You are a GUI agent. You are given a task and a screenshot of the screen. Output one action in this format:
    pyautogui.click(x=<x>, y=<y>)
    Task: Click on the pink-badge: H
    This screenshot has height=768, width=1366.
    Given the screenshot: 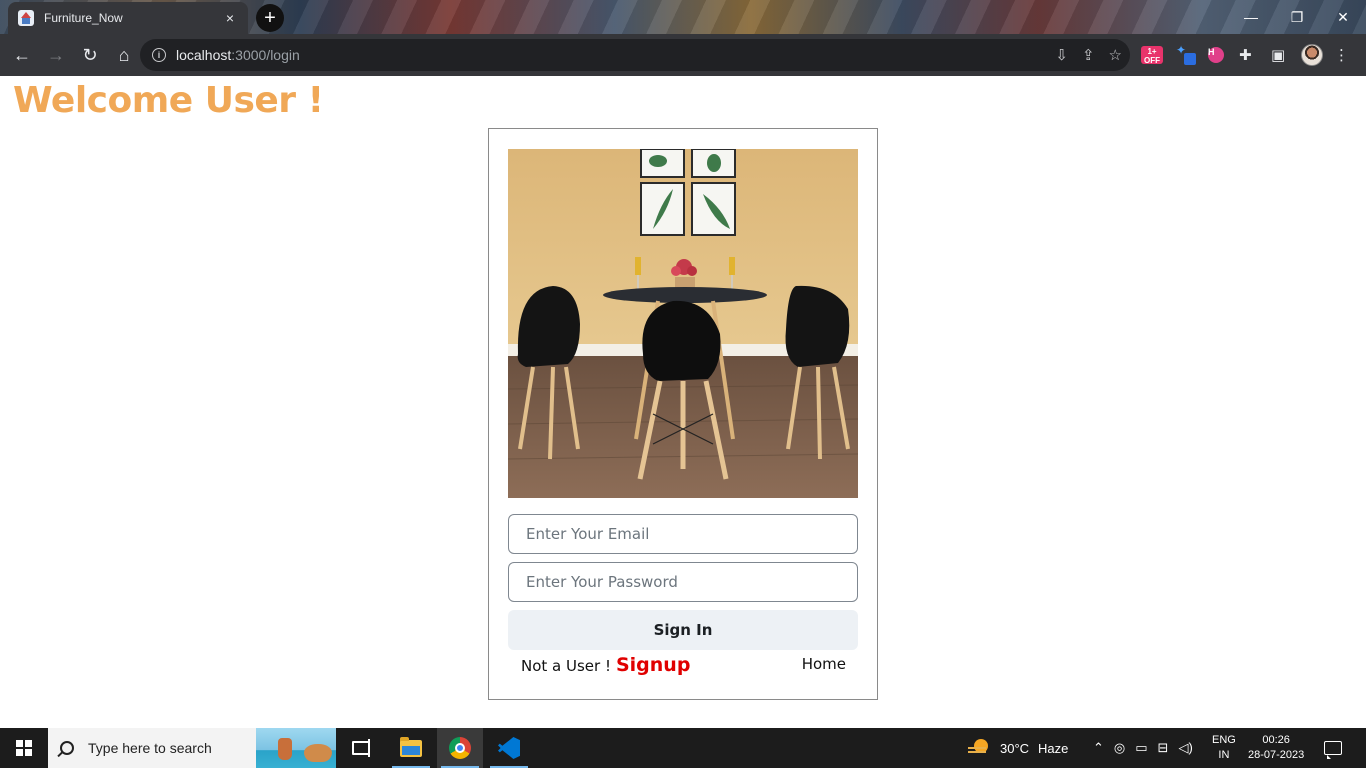 What is the action you would take?
    pyautogui.click(x=1216, y=55)
    